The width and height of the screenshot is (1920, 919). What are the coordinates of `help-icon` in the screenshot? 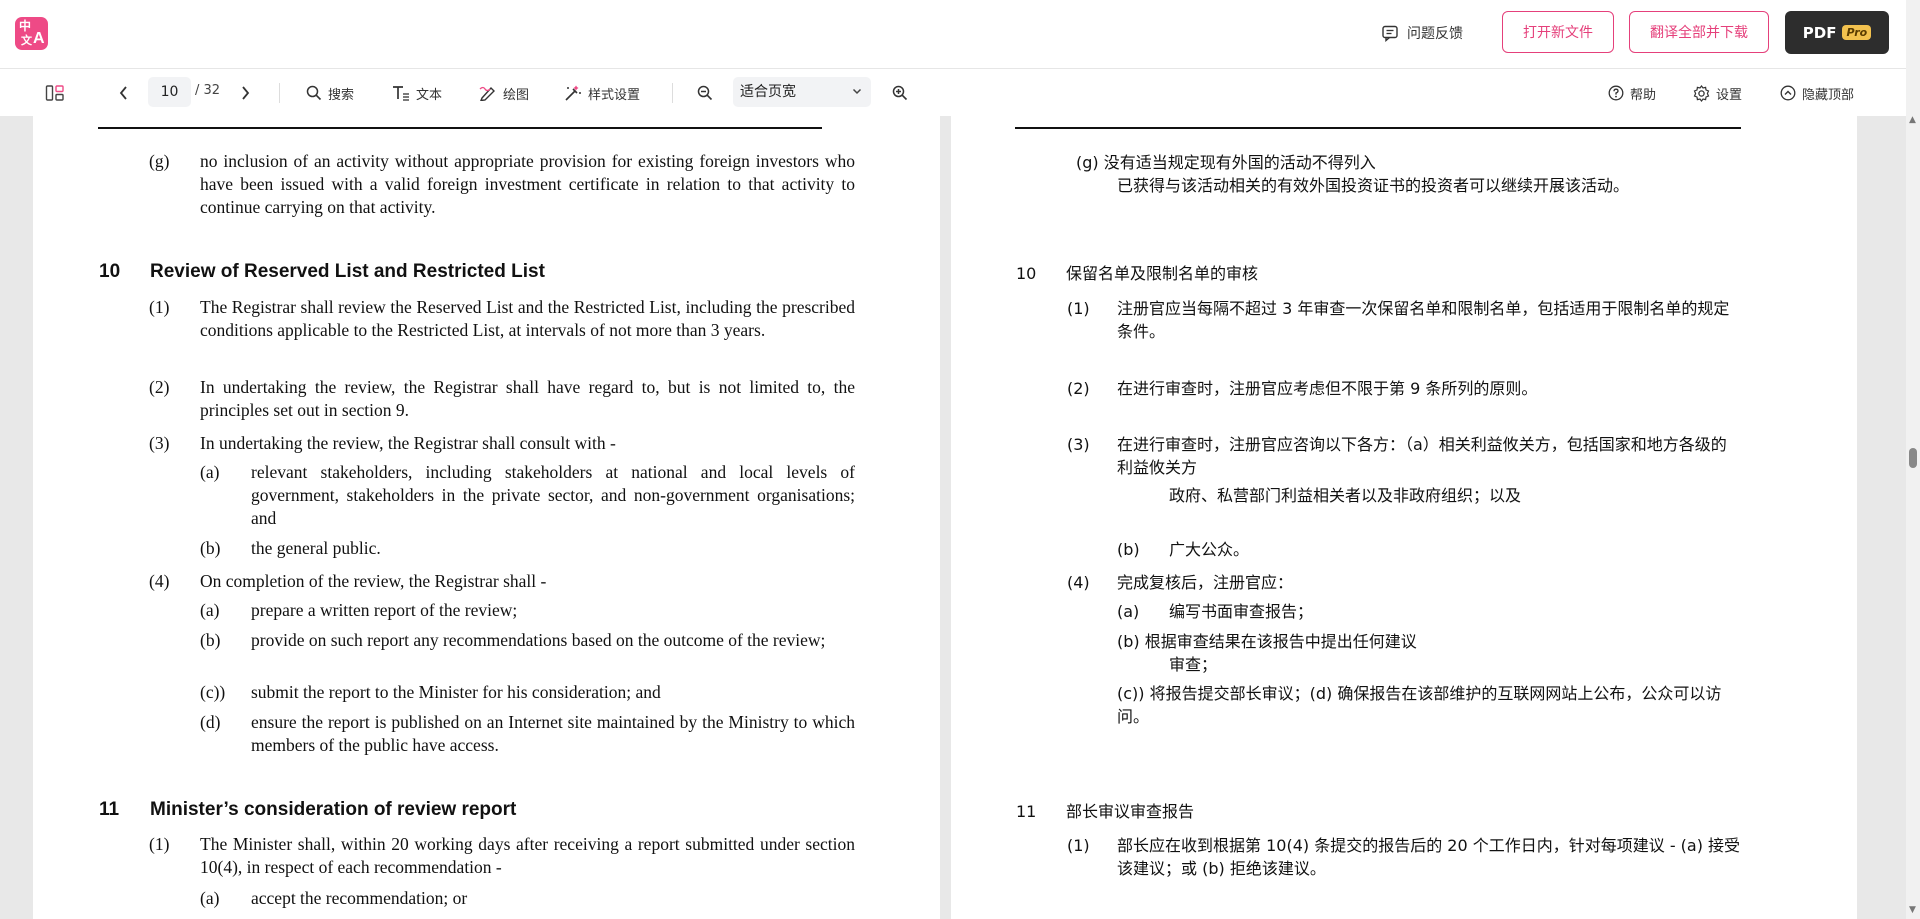 It's located at (1616, 93).